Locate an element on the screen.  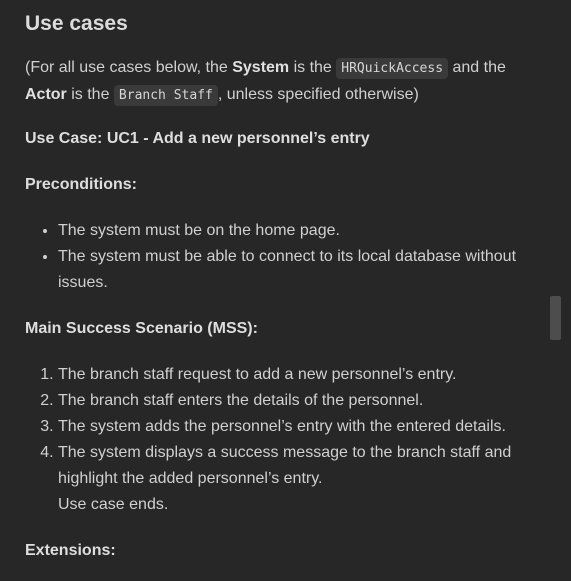
system-label: System is located at coordinates (261, 67).